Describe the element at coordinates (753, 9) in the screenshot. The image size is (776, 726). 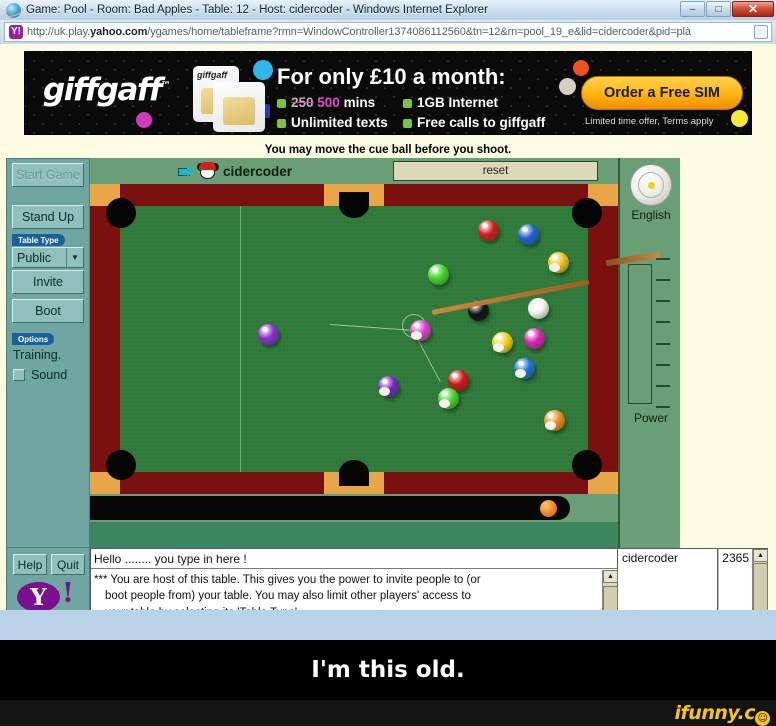
I see `close-button: ✕` at that location.